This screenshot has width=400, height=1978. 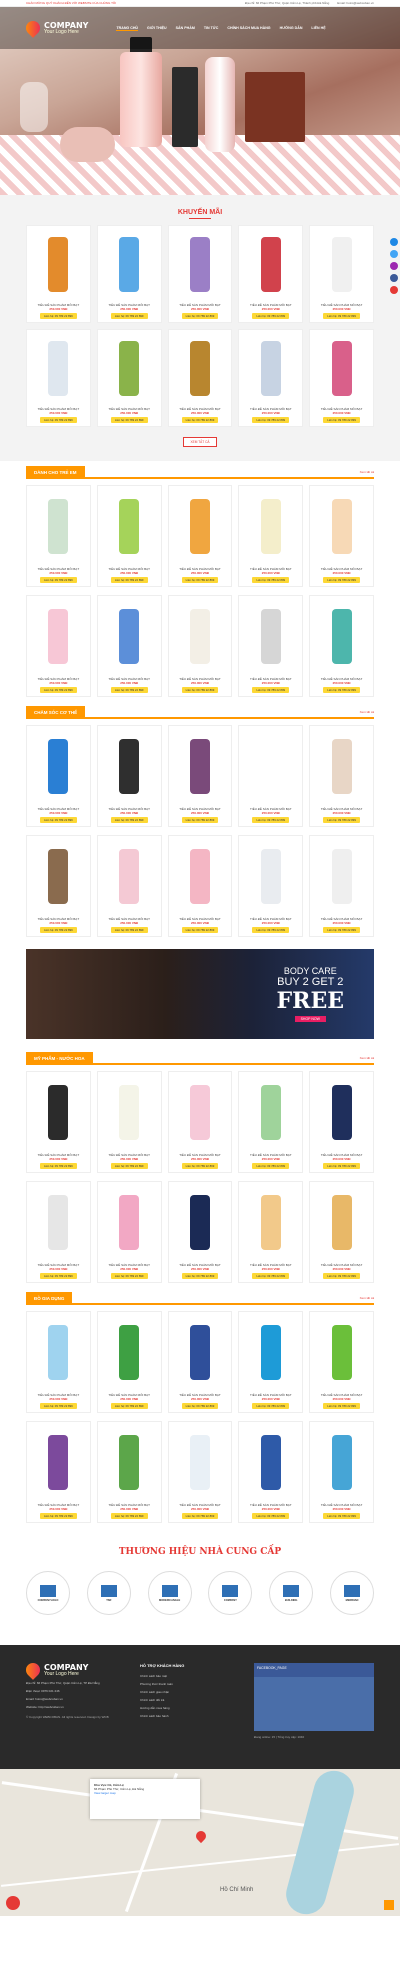 I want to click on footer-phone: Điện thoại: 0976 021 246, so click(x=74, y=1691).